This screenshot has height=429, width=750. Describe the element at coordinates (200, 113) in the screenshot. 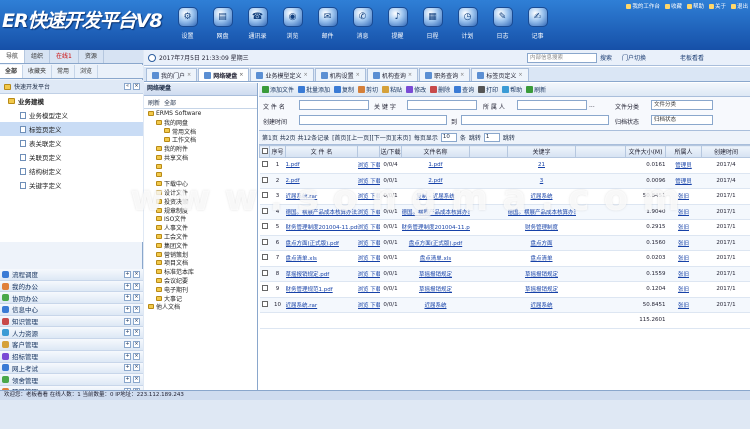

I see `file-tree-node: ERMS Software` at that location.